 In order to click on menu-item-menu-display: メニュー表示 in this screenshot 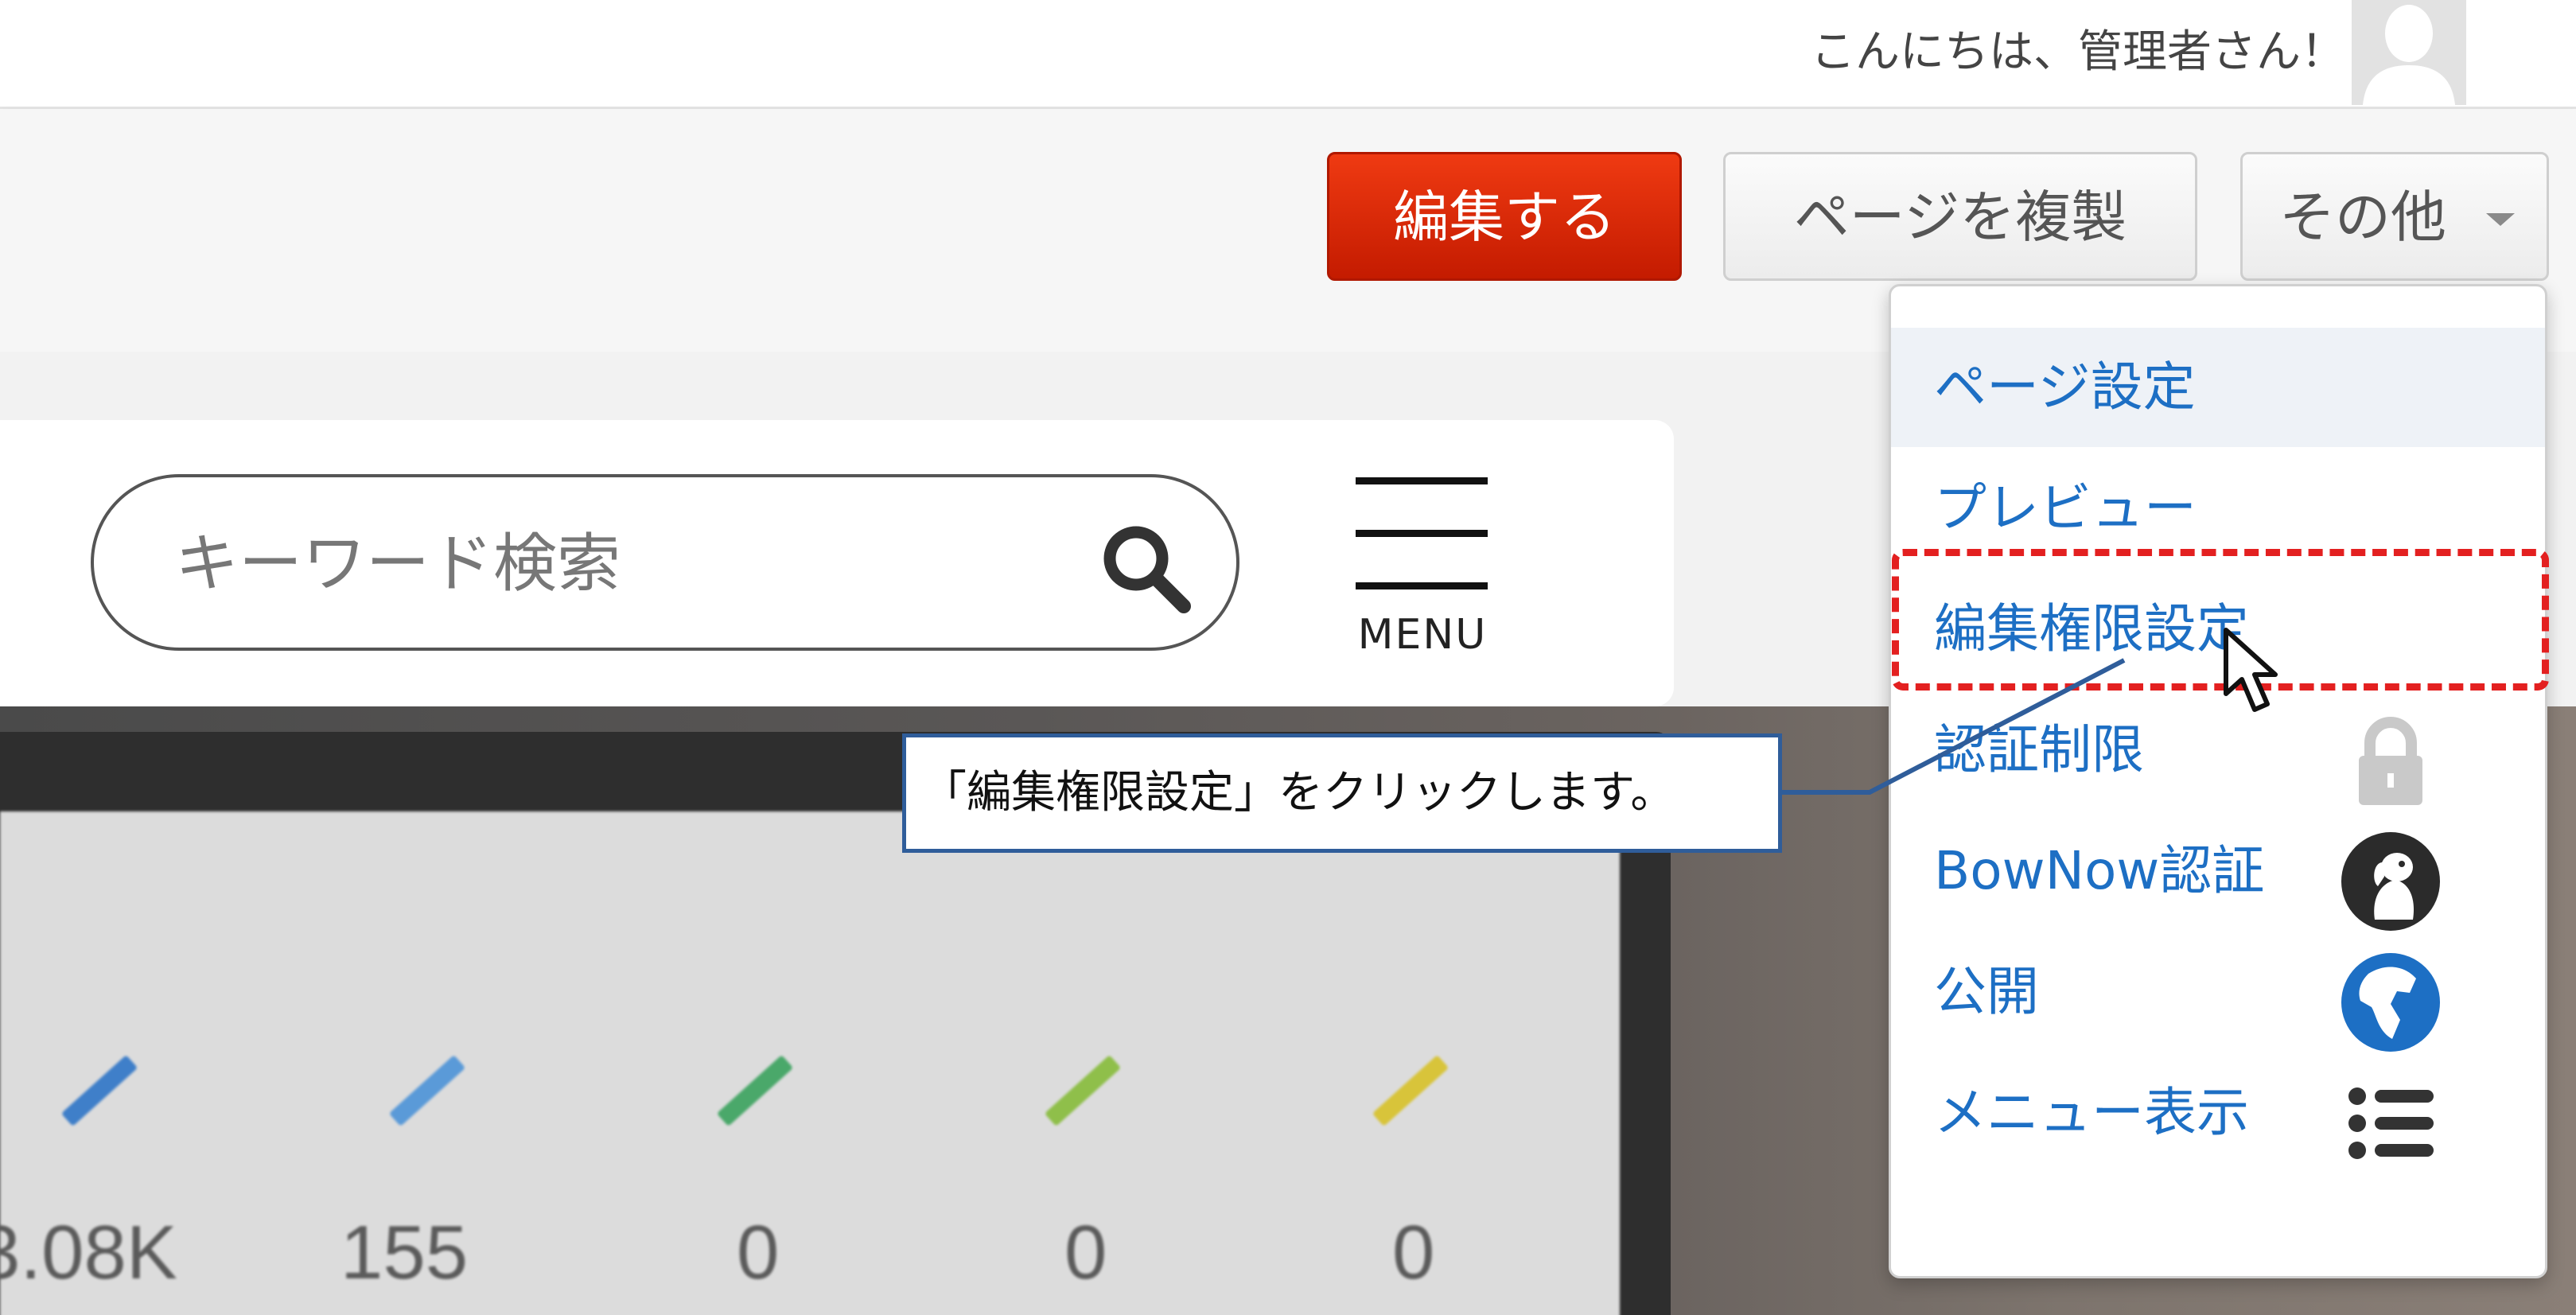, I will do `click(2218, 1113)`.